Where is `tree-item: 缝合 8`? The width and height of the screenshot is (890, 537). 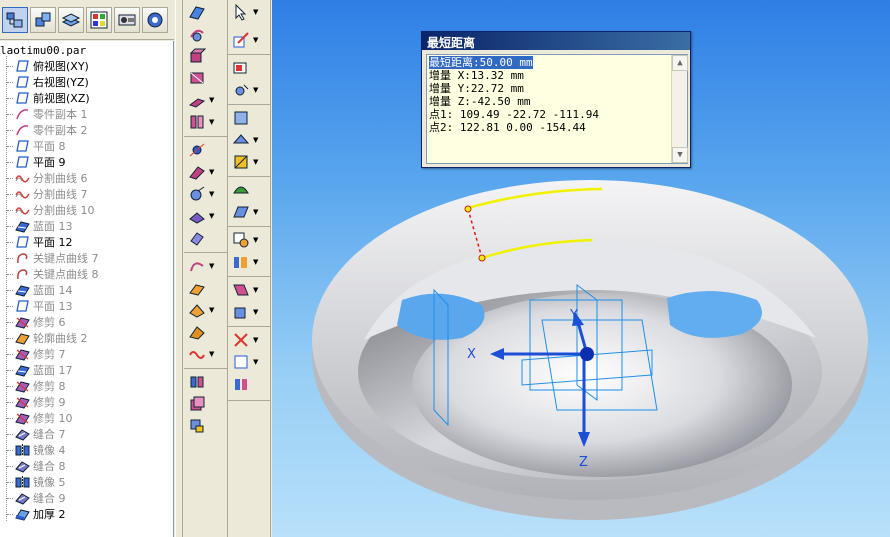 tree-item: 缝合 8 is located at coordinates (86, 466).